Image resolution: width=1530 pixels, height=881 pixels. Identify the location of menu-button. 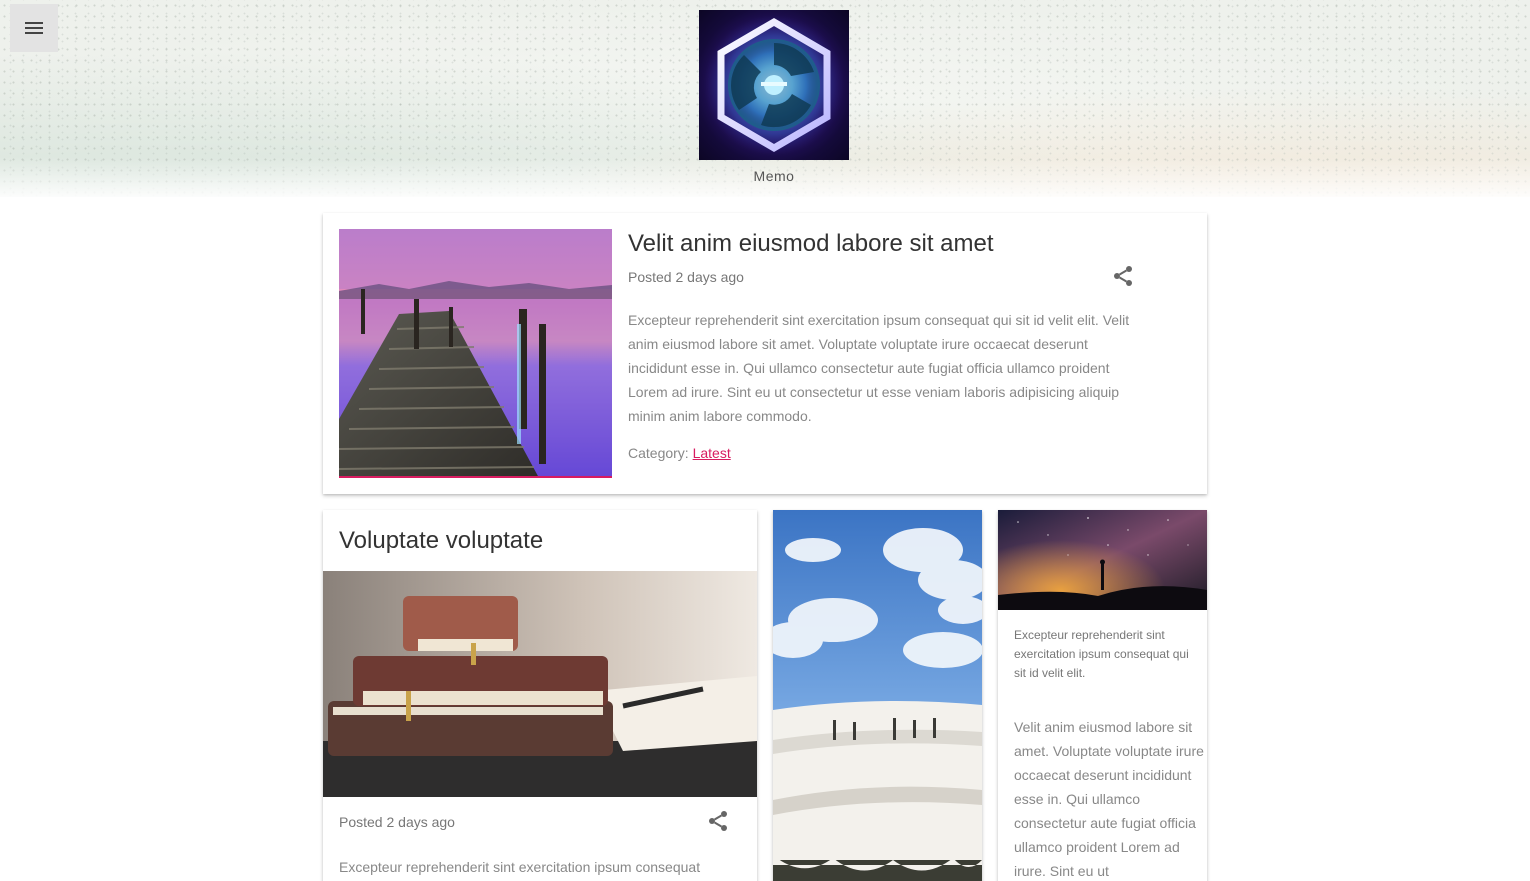
(34, 28).